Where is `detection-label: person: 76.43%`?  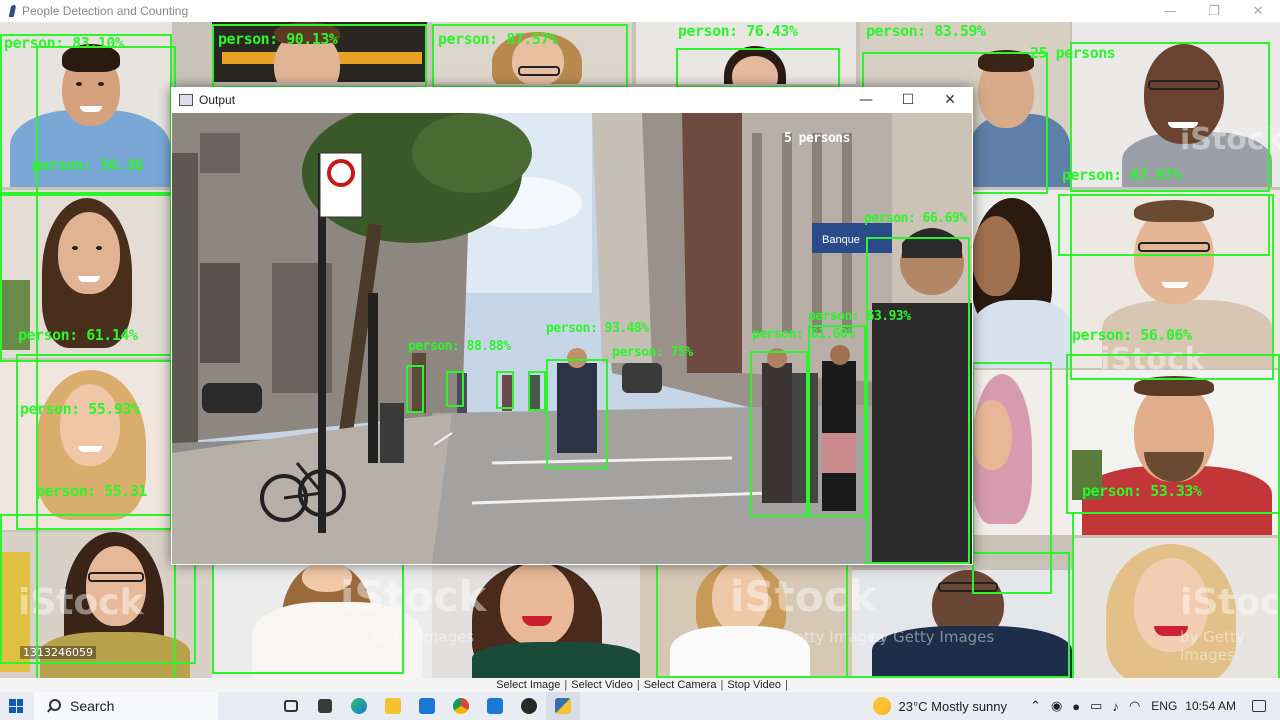
detection-label: person: 76.43% is located at coordinates (738, 31).